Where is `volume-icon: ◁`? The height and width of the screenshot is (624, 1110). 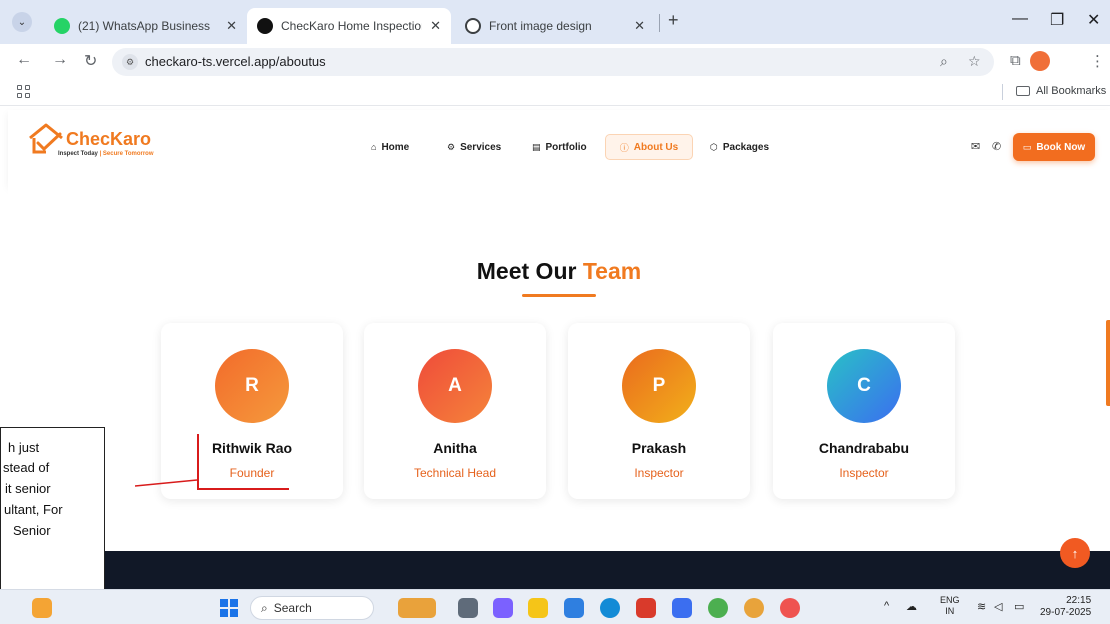
volume-icon: ◁ is located at coordinates (998, 606).